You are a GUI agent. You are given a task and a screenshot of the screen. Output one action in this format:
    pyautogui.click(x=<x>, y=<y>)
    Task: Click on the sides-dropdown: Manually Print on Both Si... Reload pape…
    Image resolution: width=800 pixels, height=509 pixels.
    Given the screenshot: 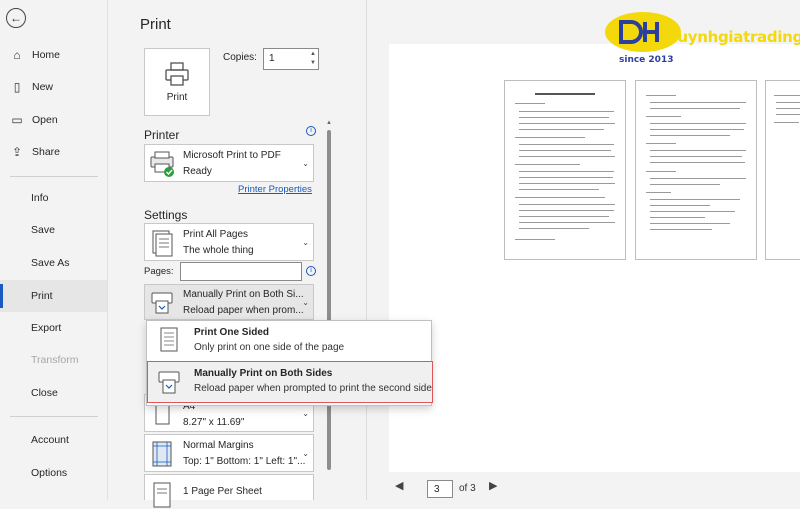 What is the action you would take?
    pyautogui.click(x=229, y=302)
    